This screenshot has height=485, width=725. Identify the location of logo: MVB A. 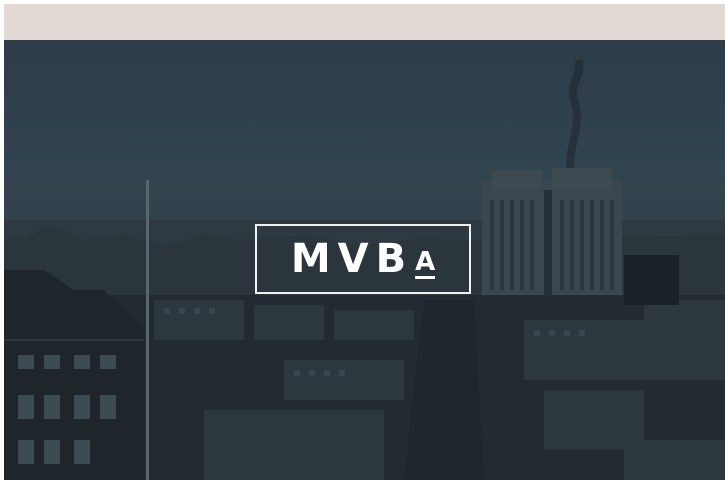
(363, 259).